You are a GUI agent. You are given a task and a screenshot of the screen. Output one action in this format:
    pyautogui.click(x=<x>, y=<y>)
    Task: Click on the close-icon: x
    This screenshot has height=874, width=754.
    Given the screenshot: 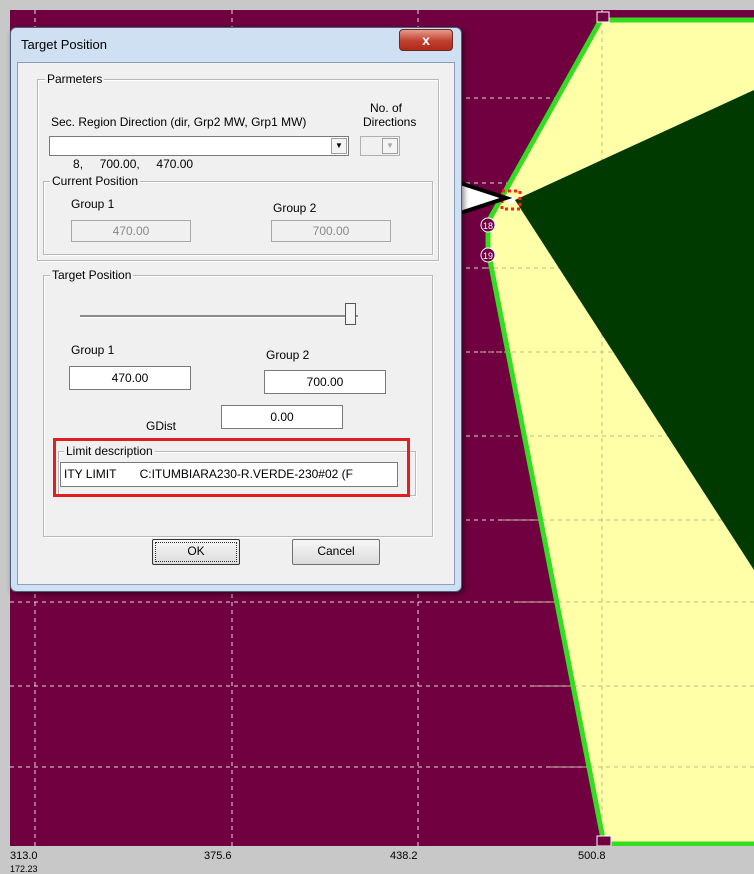 What is the action you would take?
    pyautogui.click(x=426, y=40)
    